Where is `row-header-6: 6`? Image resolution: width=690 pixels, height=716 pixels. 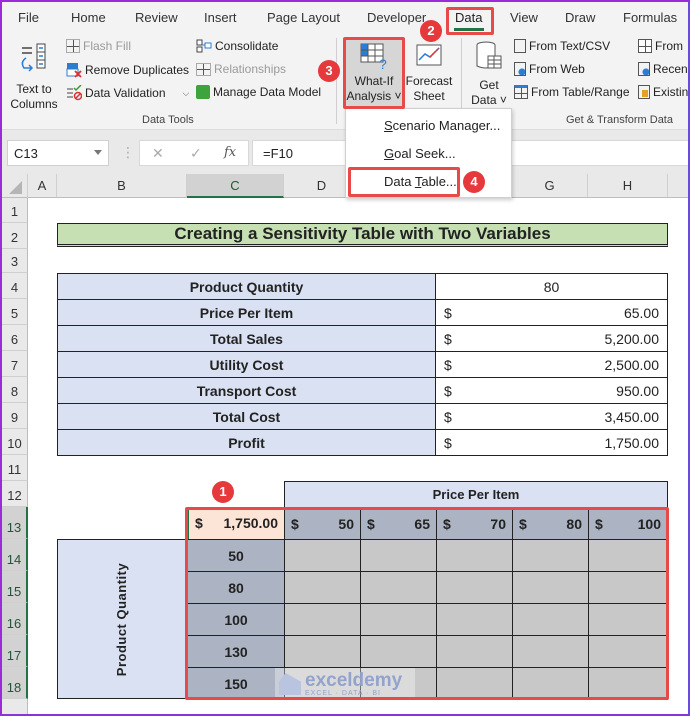 row-header-6: 6 is located at coordinates (15, 338).